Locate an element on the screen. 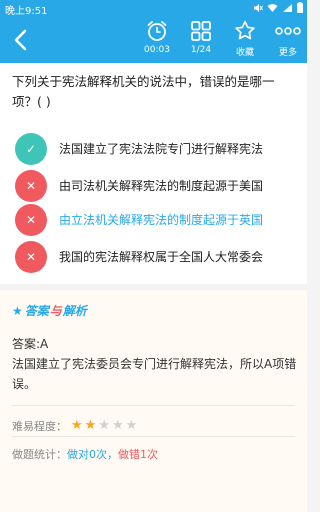 Image resolution: width=320 pixels, height=512 pixels. difficulty-row: 难易程度： ★ ★ ★ ★ ★ is located at coordinates (75, 426).